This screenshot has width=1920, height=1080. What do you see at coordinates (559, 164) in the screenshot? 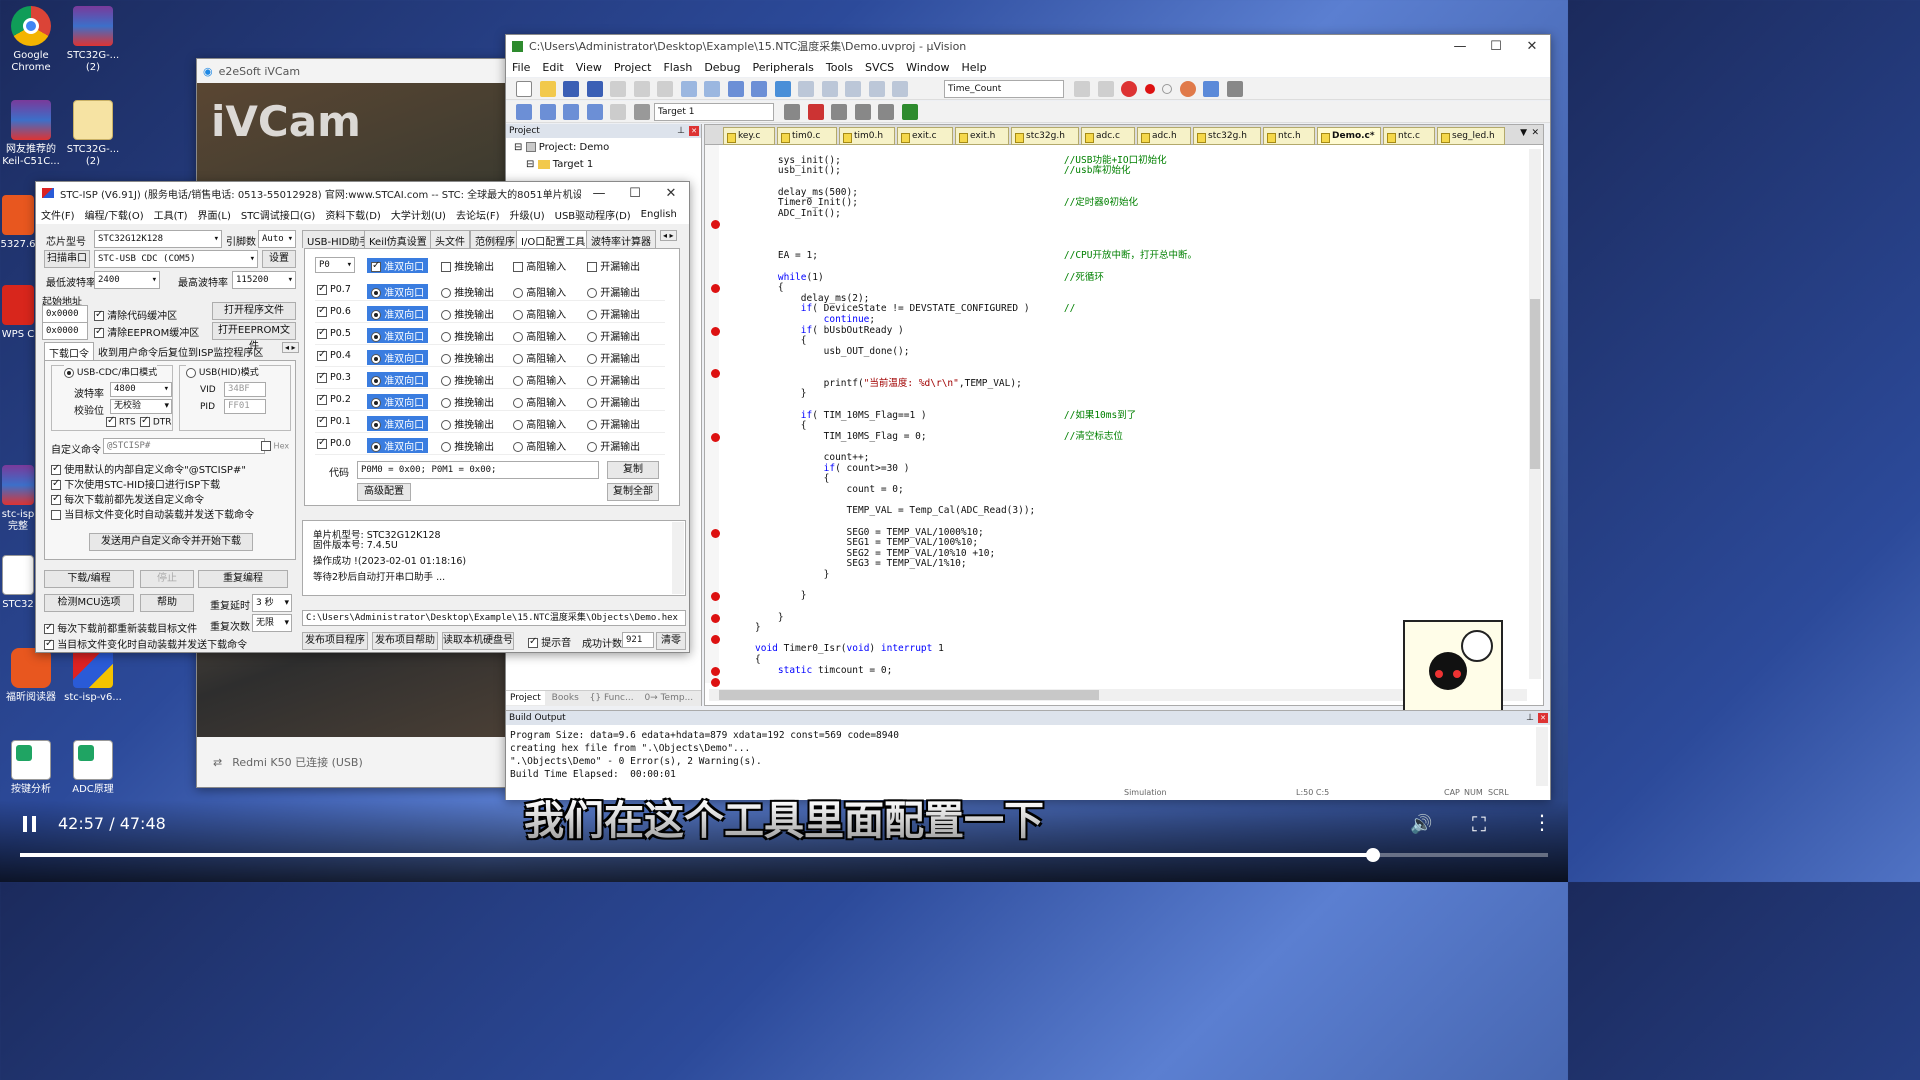
I see `project-tree-target: ⊟ Target 1` at bounding box center [559, 164].